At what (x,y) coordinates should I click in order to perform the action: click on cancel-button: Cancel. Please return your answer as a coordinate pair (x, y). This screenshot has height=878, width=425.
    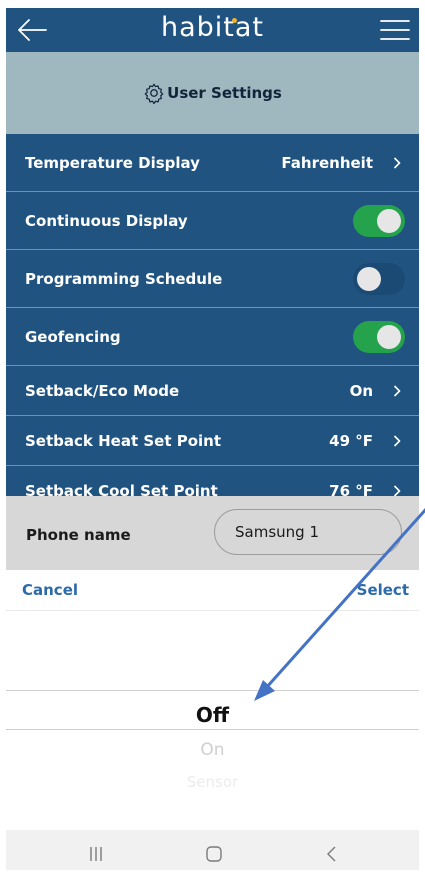
    Looking at the image, I should click on (50, 590).